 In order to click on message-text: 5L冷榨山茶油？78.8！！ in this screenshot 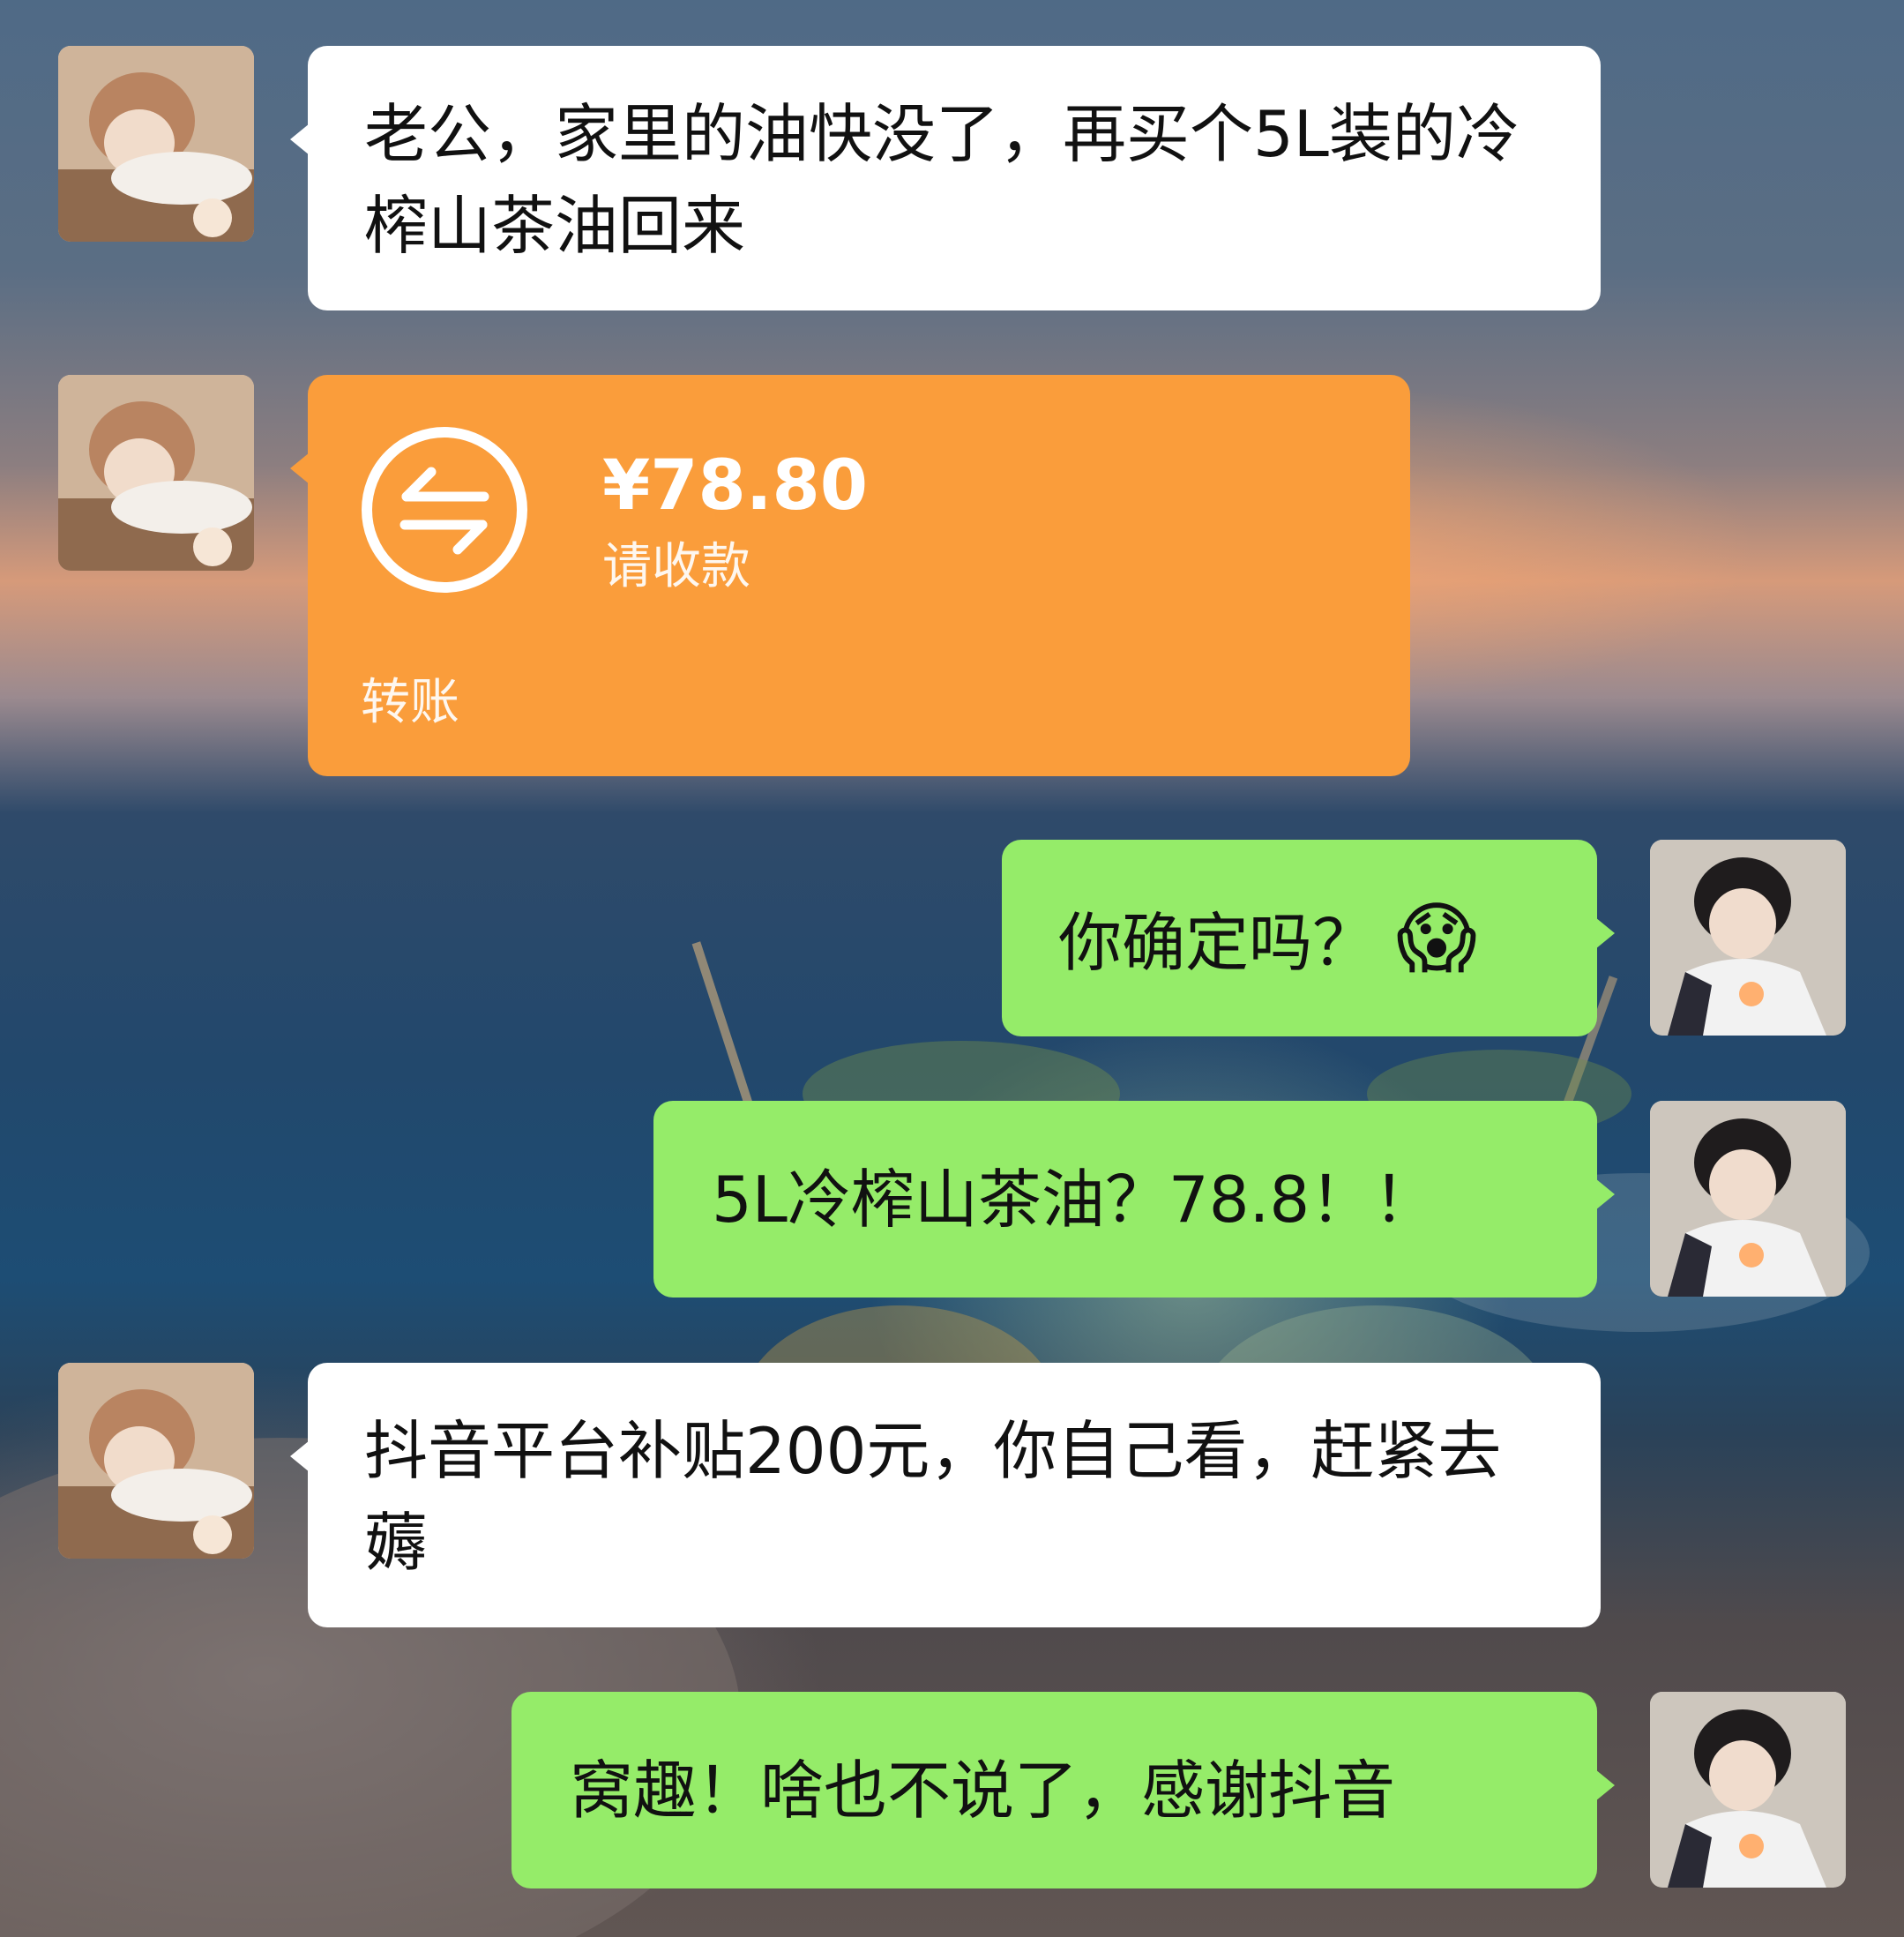, I will do `click(1074, 1200)`.